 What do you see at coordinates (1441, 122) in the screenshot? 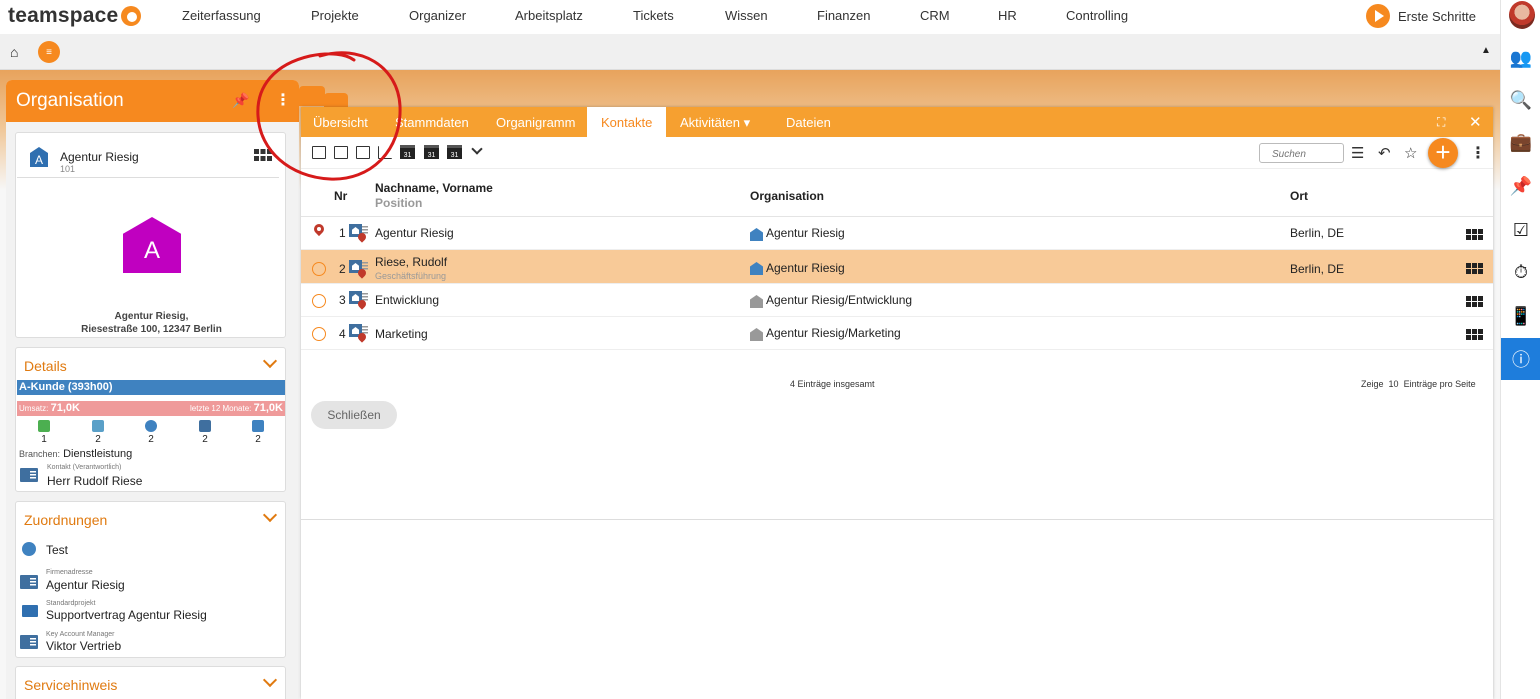
I see `maximize-icon: ⛶` at bounding box center [1441, 122].